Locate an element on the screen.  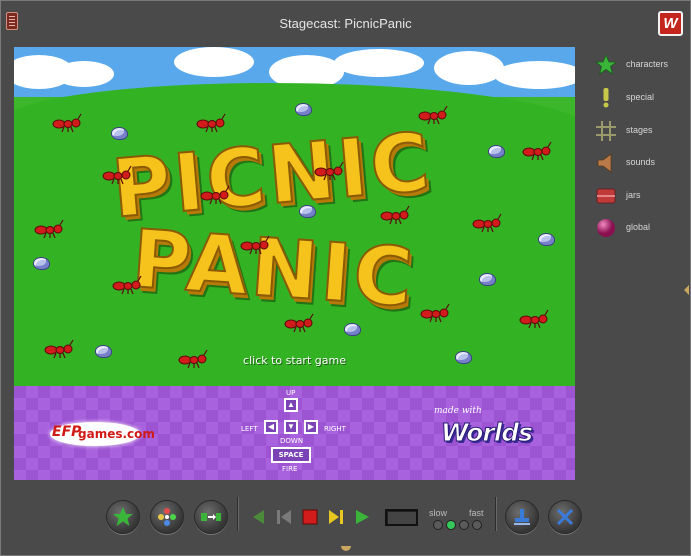
worlds-logo: Worlds is located at coordinates (486, 433).